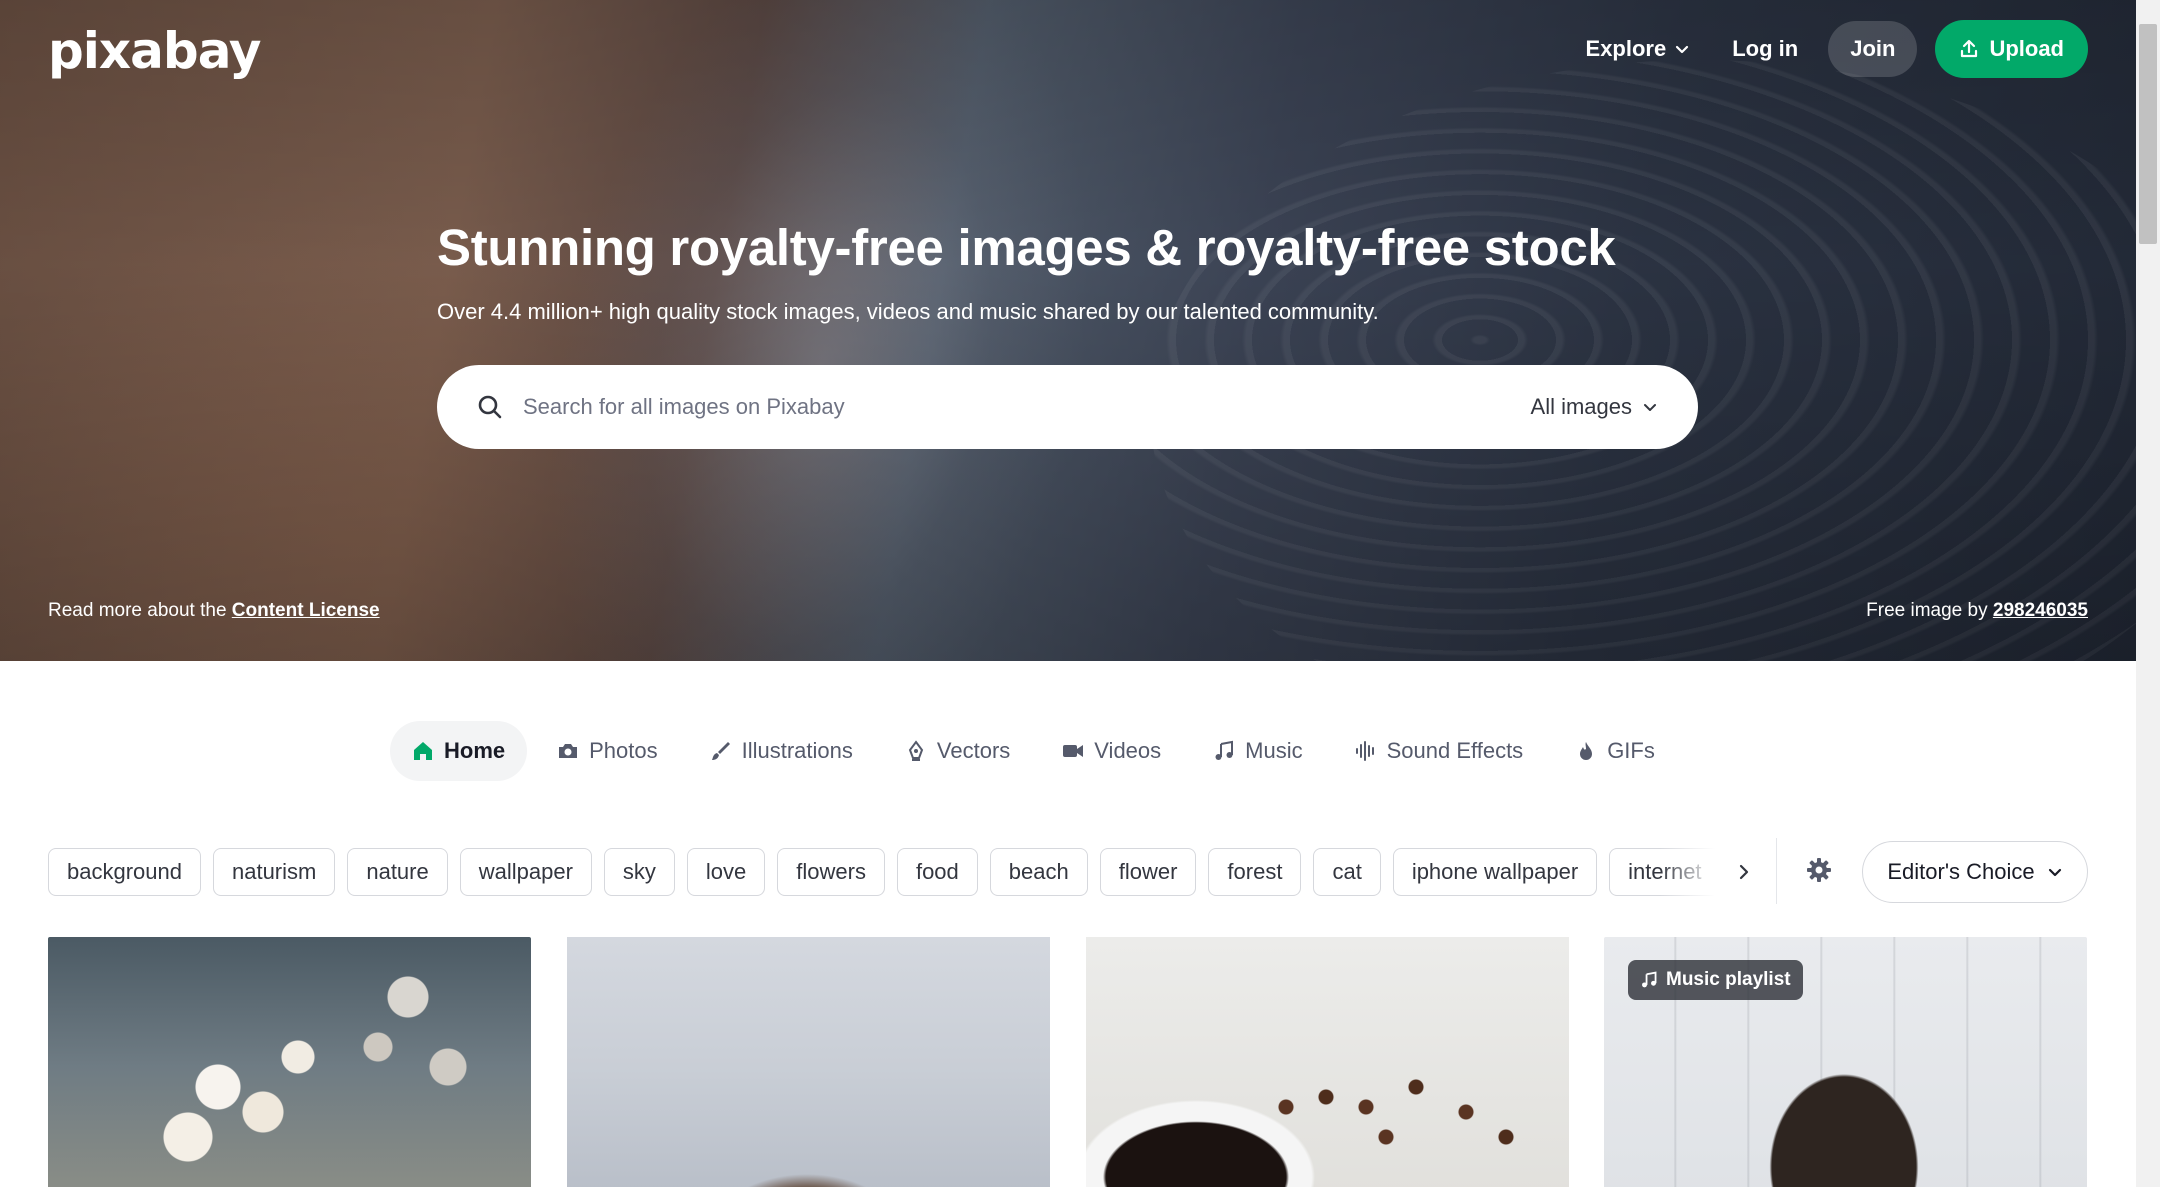  I want to click on tab-label: Sound Effects, so click(1455, 750).